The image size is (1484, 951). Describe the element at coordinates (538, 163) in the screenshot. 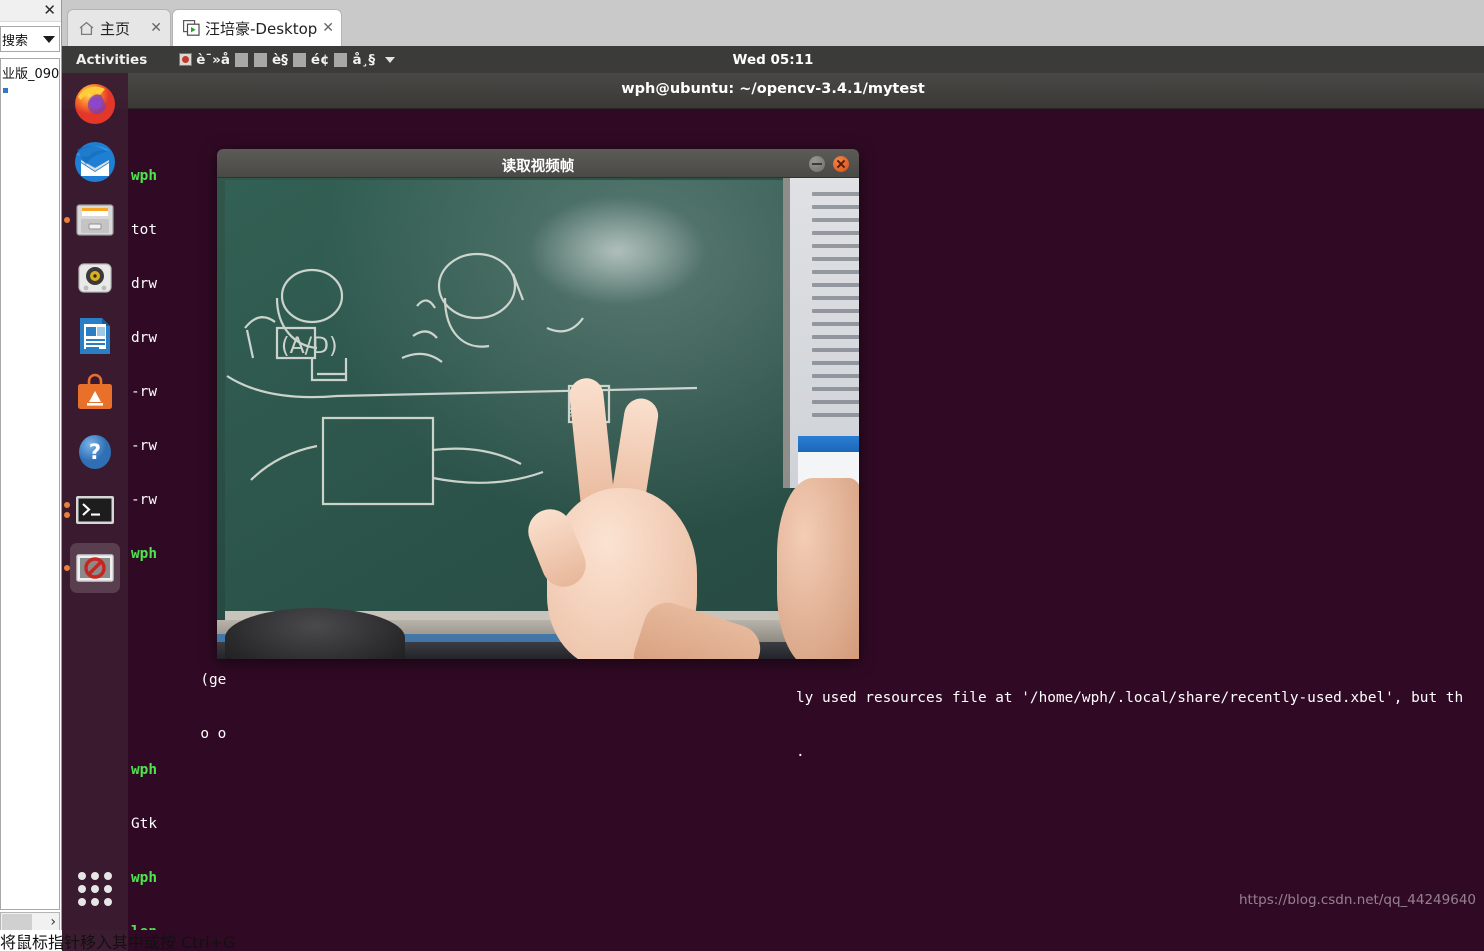

I see `video-window-titlebar: 读取视频帧` at that location.